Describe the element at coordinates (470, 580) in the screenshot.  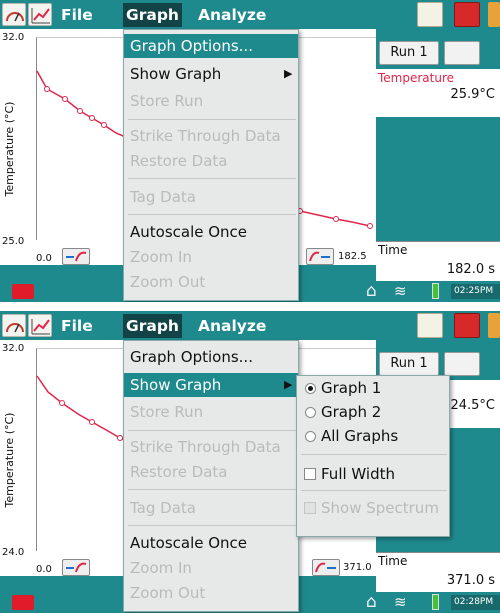
I see `time-value: 371.0 s` at that location.